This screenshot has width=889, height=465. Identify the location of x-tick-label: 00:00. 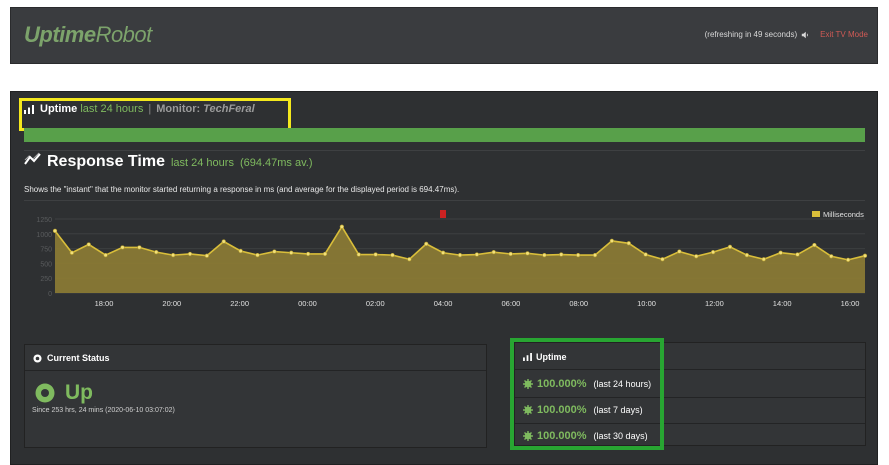
(307, 303).